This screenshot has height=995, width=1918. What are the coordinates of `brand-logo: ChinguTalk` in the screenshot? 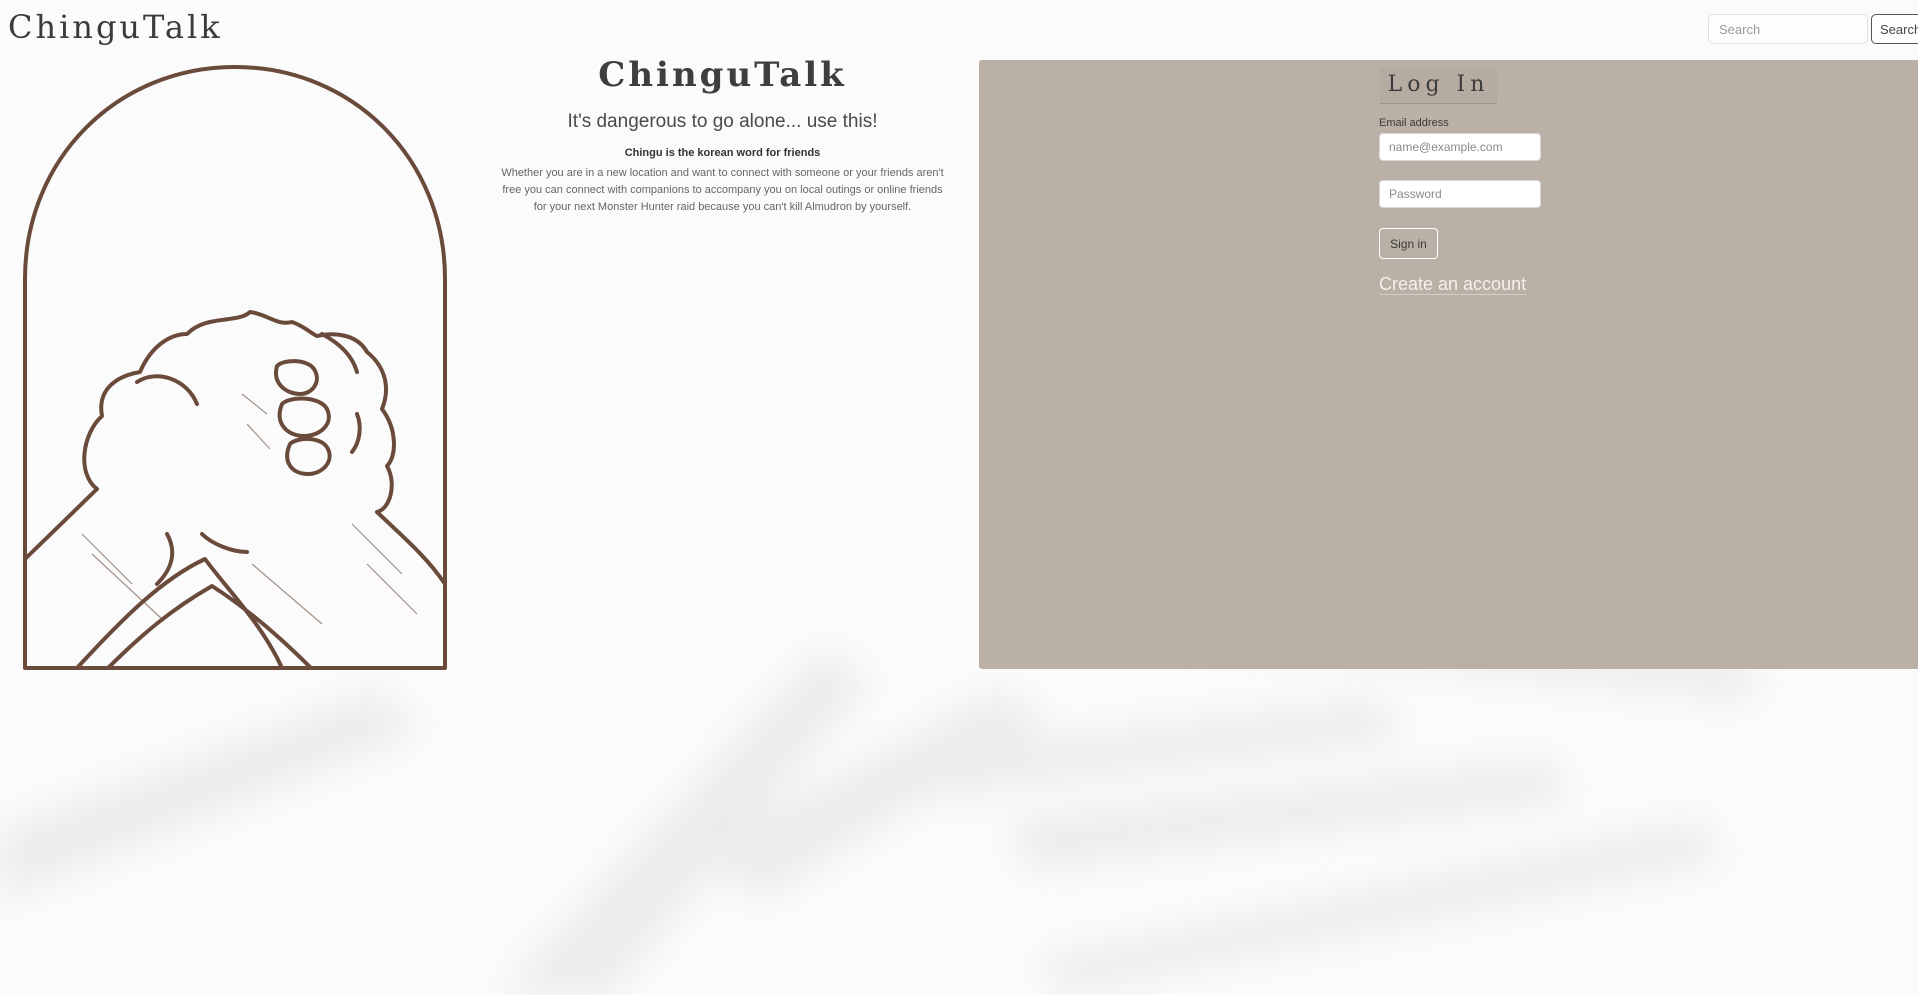 It's located at (115, 27).